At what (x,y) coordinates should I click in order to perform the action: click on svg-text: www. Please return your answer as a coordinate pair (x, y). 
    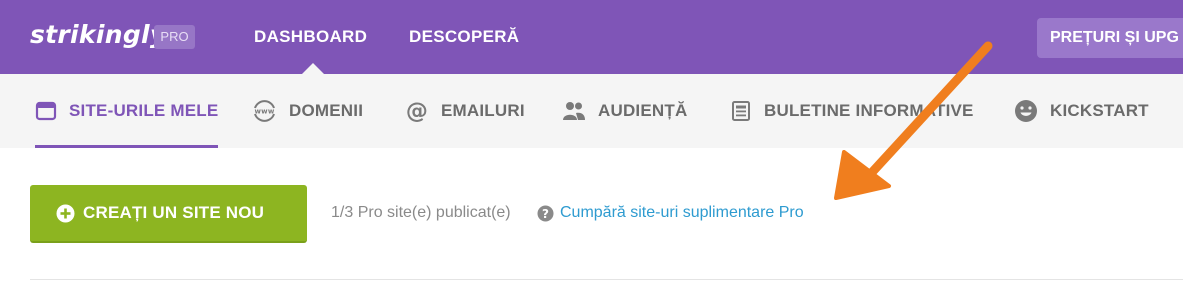
    Looking at the image, I should click on (264, 112).